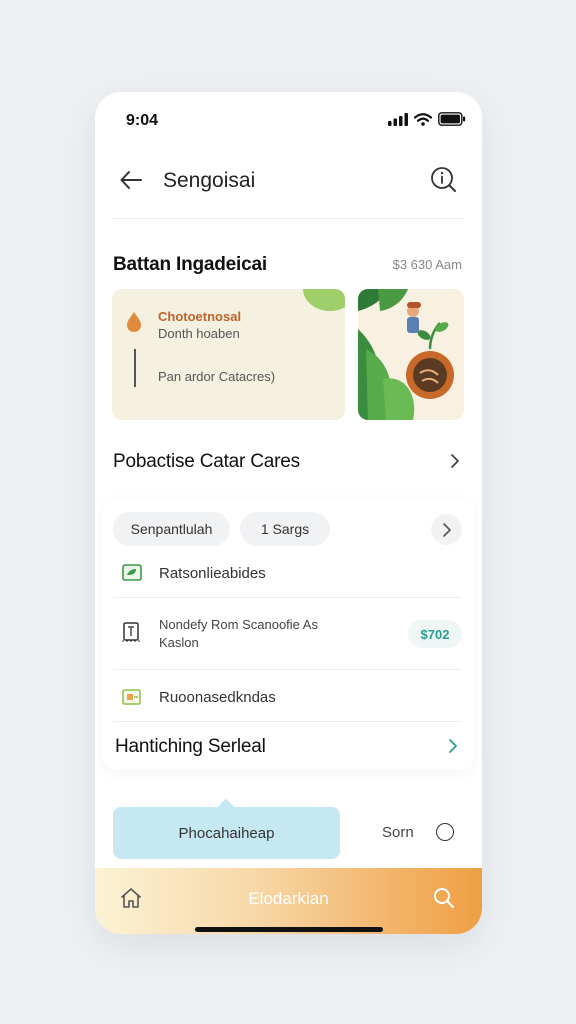 This screenshot has height=1024, width=576. I want to click on tab-bar: Elodarkian, so click(288, 901).